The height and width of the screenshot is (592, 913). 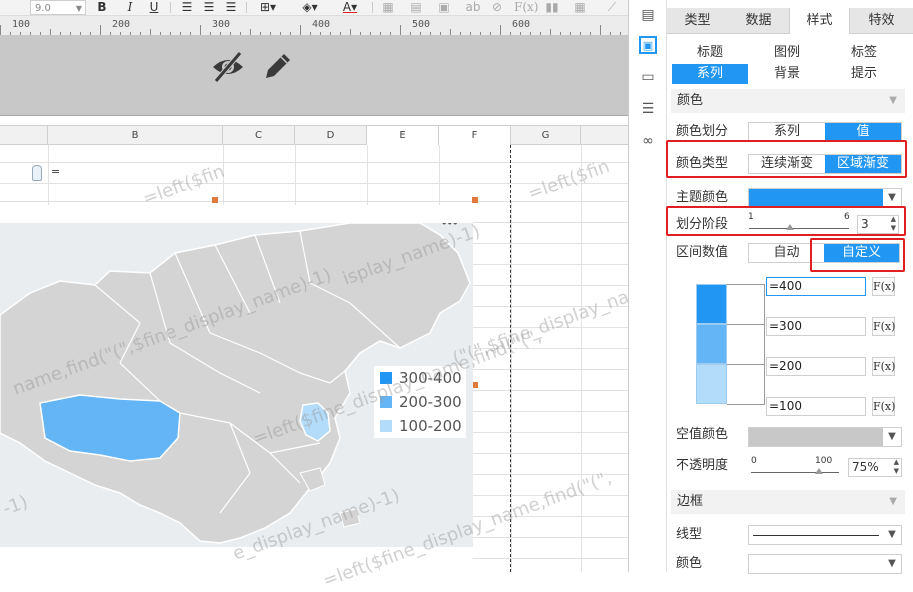 I want to click on chart-attributes-icon: ▣, so click(x=648, y=45).